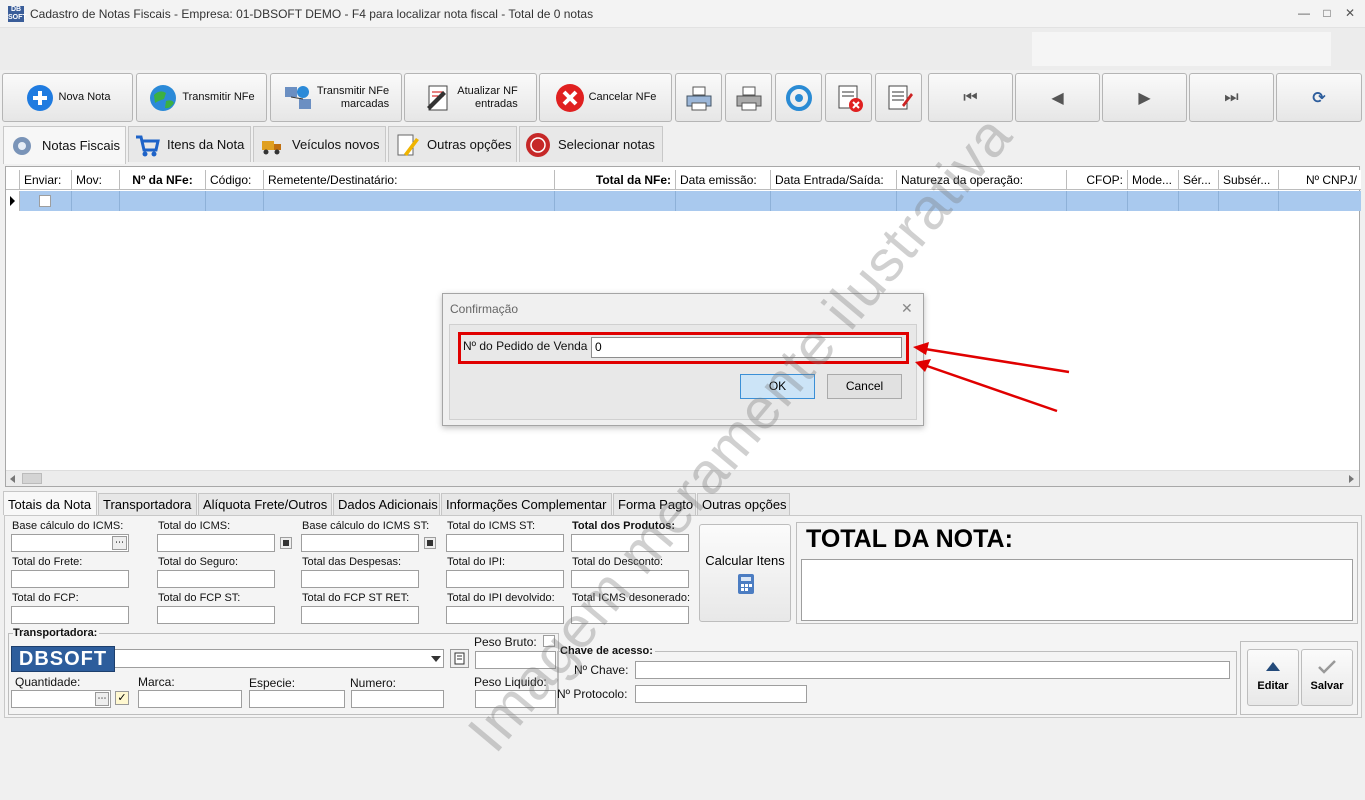  Describe the element at coordinates (745, 573) in the screenshot. I see `calcular-itens-button: Calcular Itens` at that location.